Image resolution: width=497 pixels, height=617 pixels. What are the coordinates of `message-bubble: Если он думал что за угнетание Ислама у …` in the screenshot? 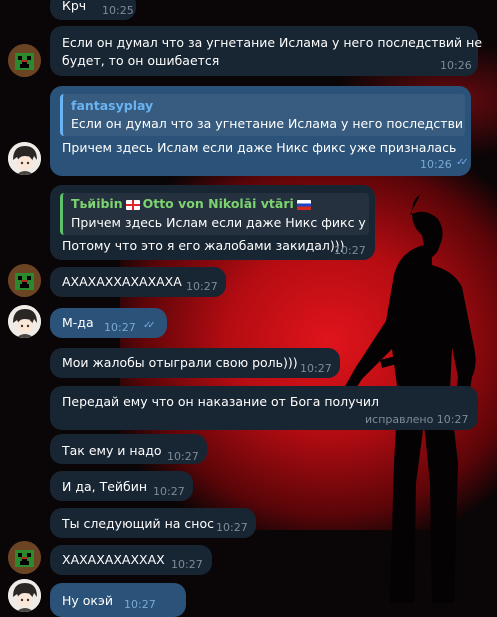 It's located at (266, 51).